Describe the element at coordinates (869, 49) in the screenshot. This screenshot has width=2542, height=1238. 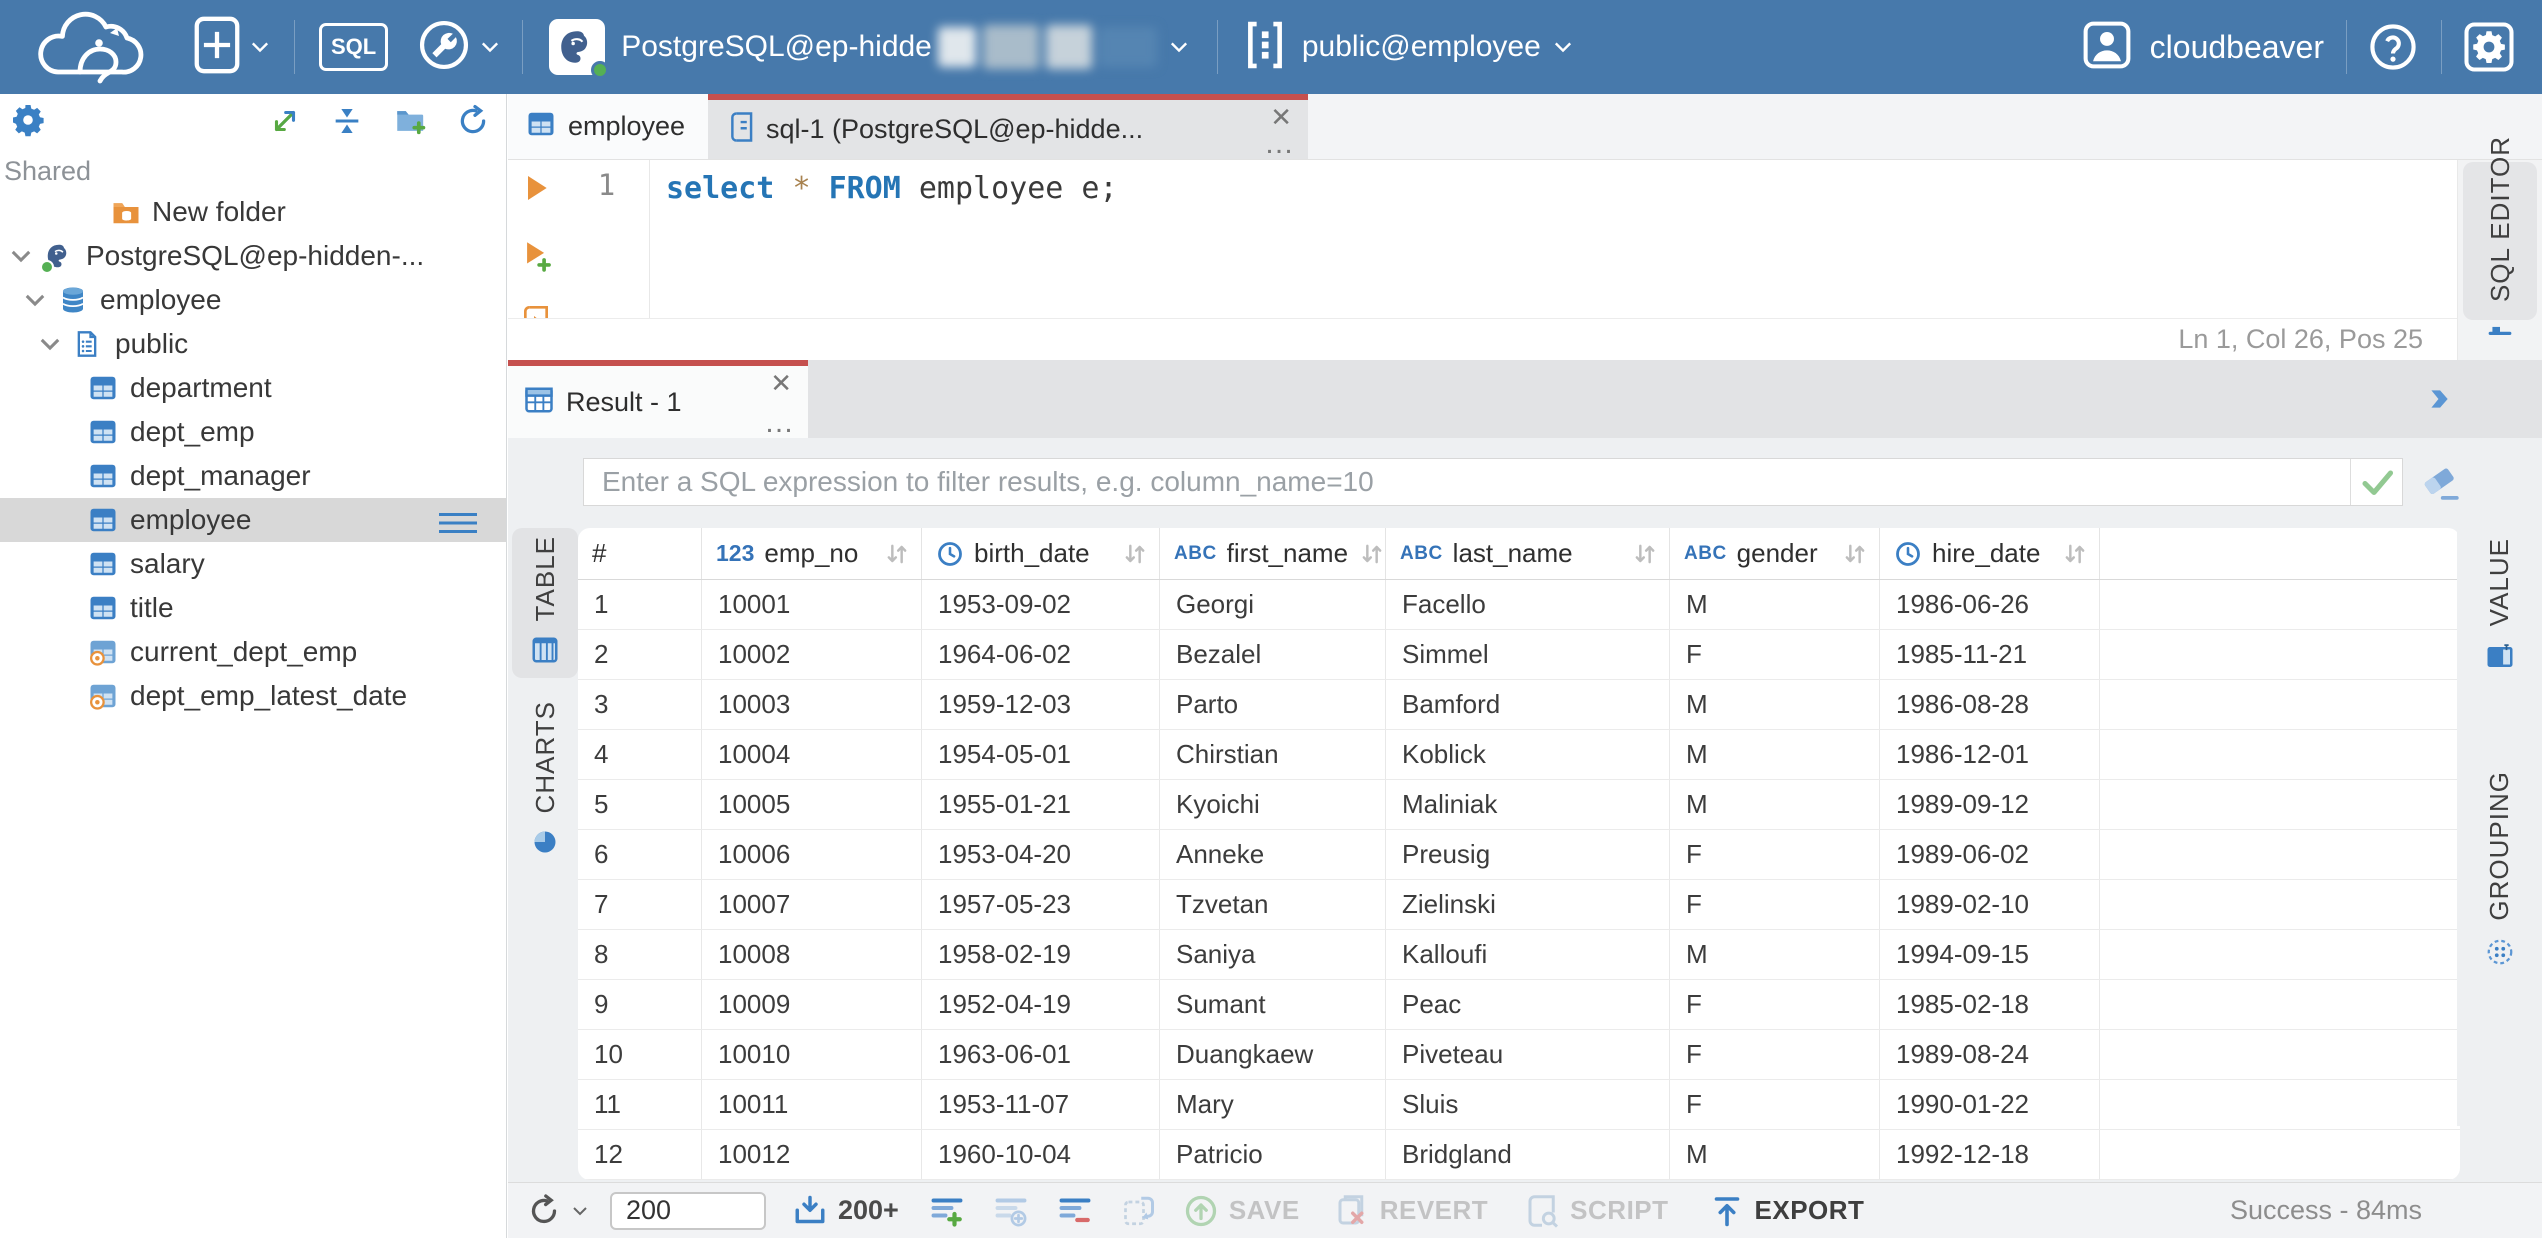
I see `connection-selector: PostgreSQL@ep-hidde` at that location.